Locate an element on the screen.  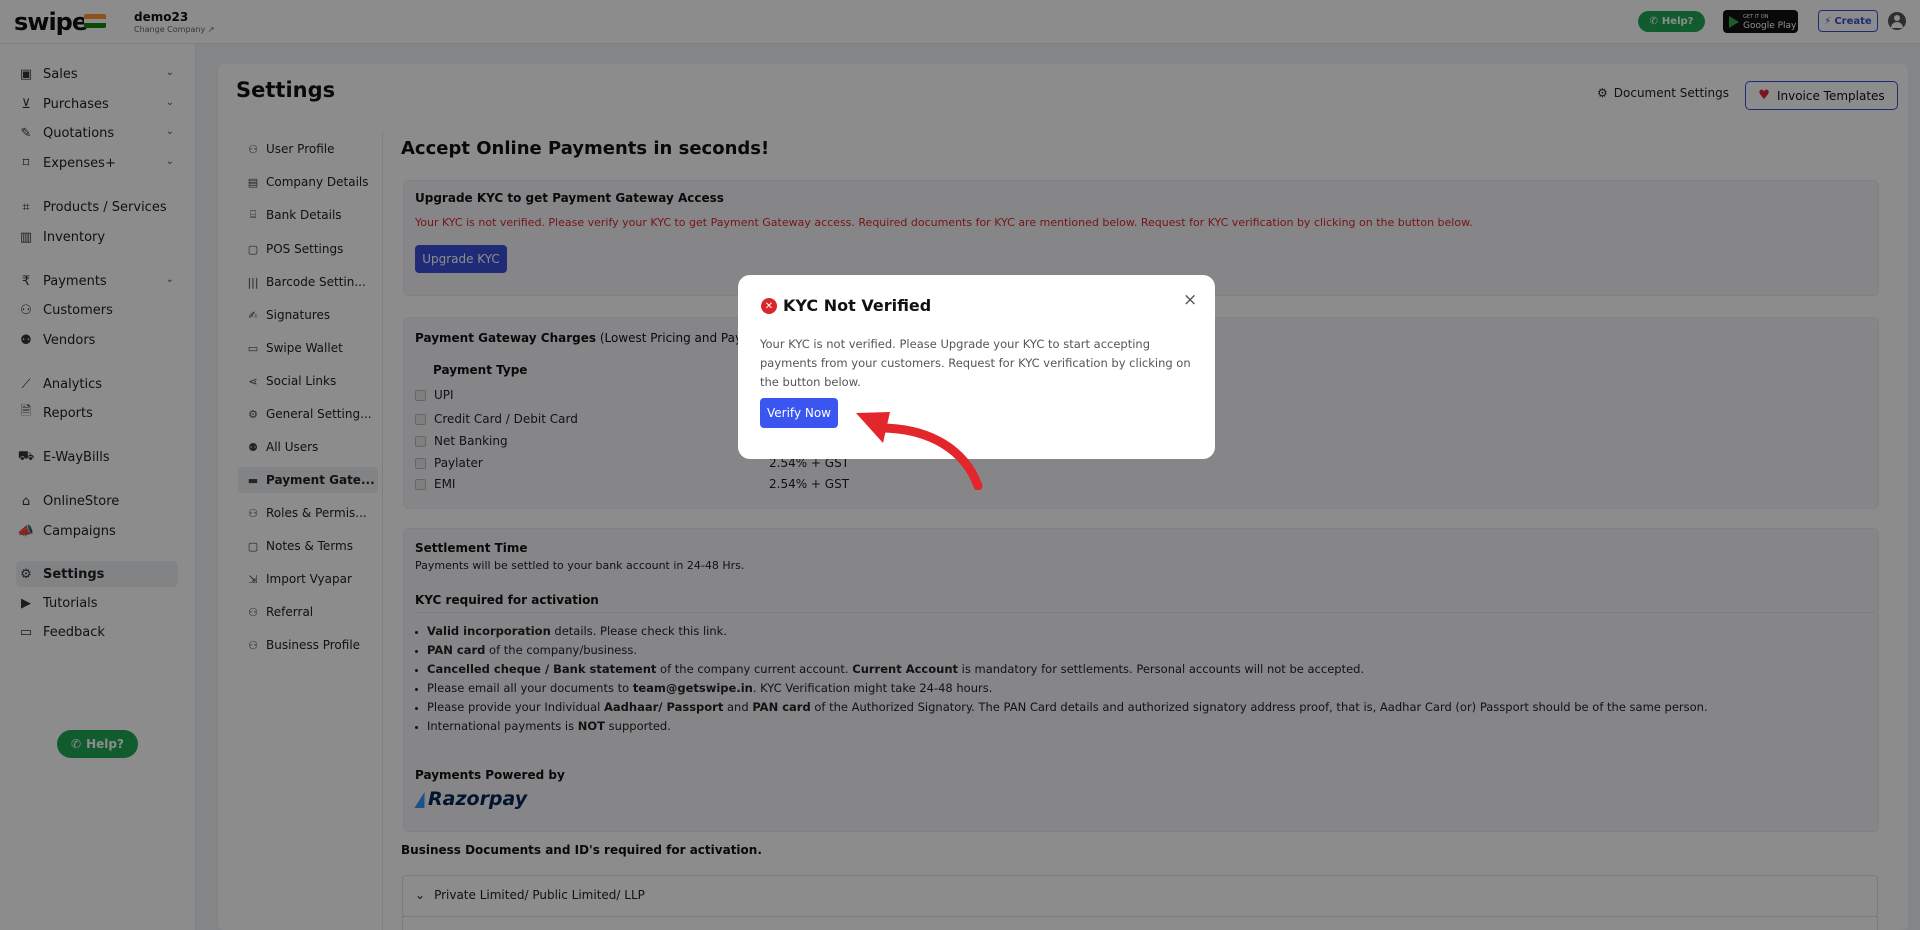
verify-now-button: Verify Now is located at coordinates (799, 413).